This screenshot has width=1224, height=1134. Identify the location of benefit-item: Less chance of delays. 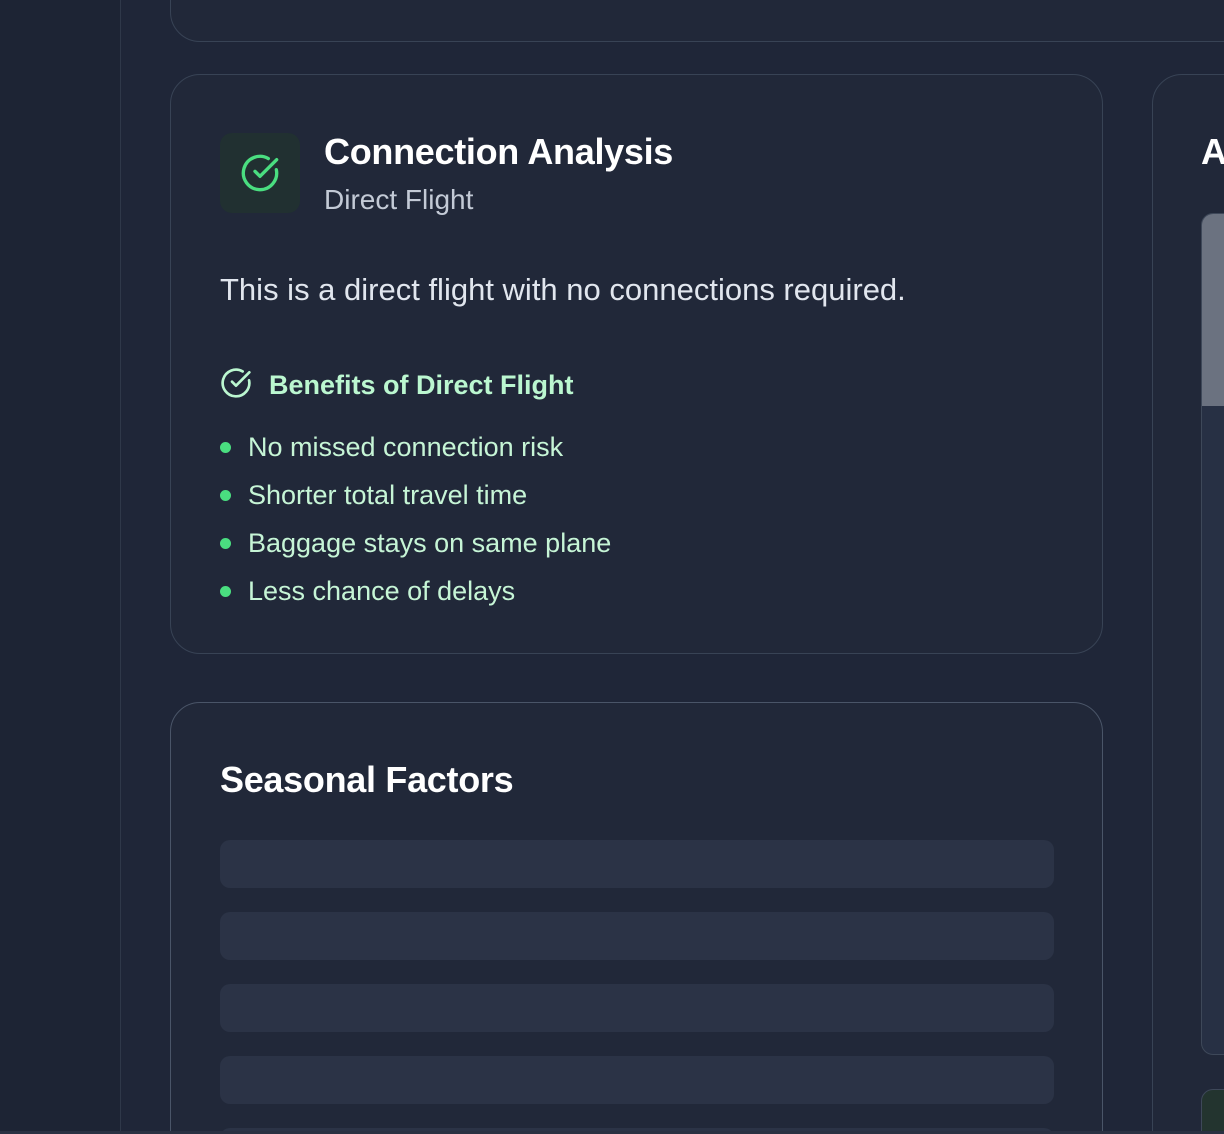
(415, 591).